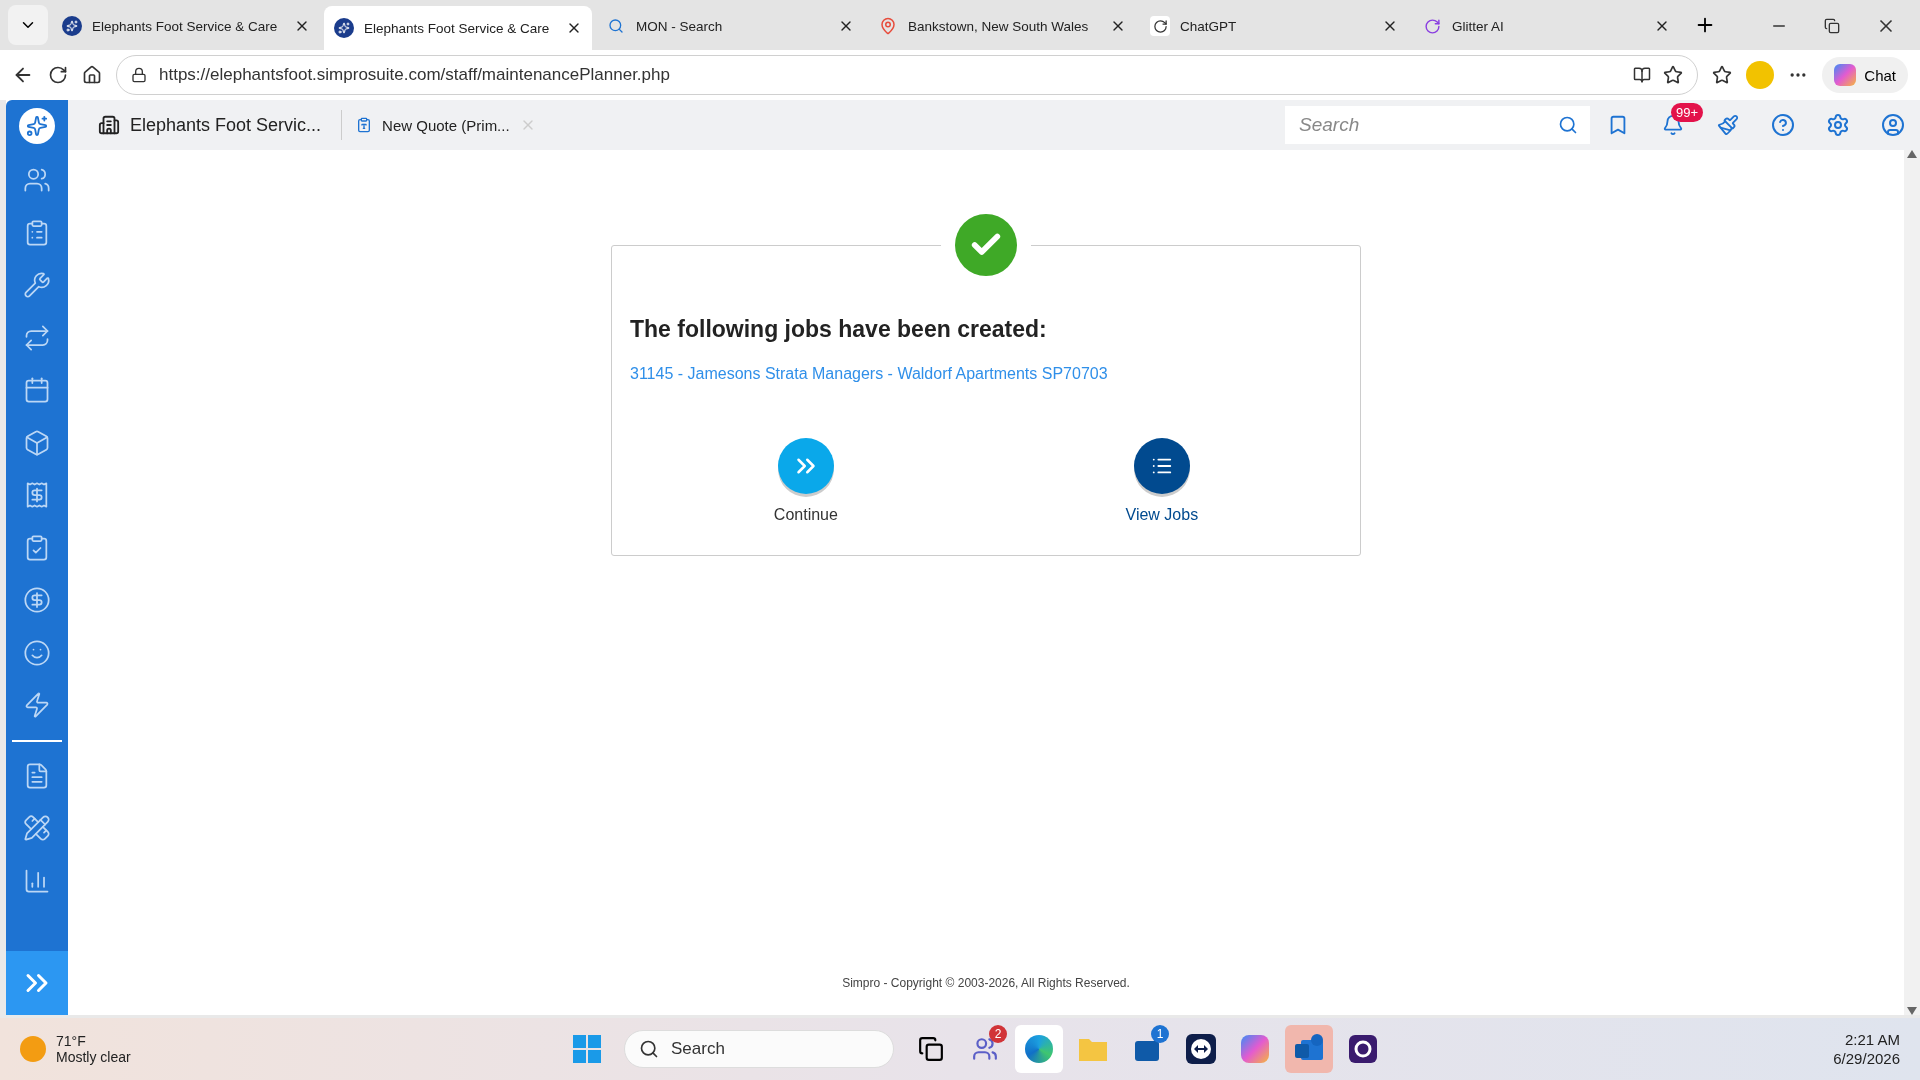 The image size is (1920, 1080). Describe the element at coordinates (1865, 75) in the screenshot. I see `chat-button: Chat` at that location.